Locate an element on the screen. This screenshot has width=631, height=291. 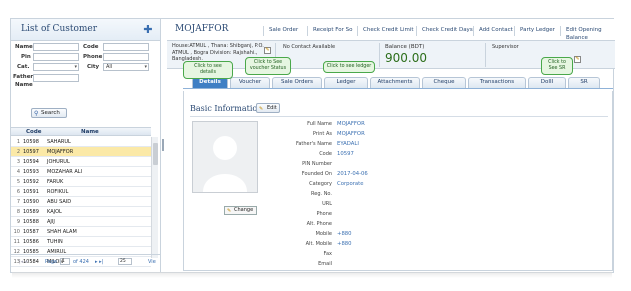
add-customer-button: ✚ is located at coordinates (148, 29).